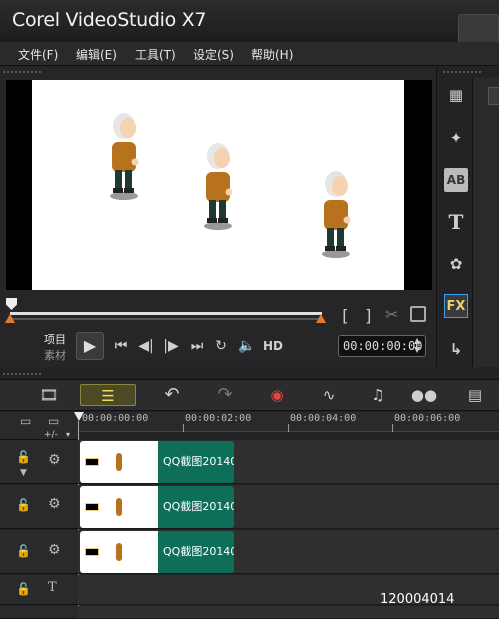 The height and width of the screenshot is (619, 499). I want to click on mark-out-marker, so click(321, 318).